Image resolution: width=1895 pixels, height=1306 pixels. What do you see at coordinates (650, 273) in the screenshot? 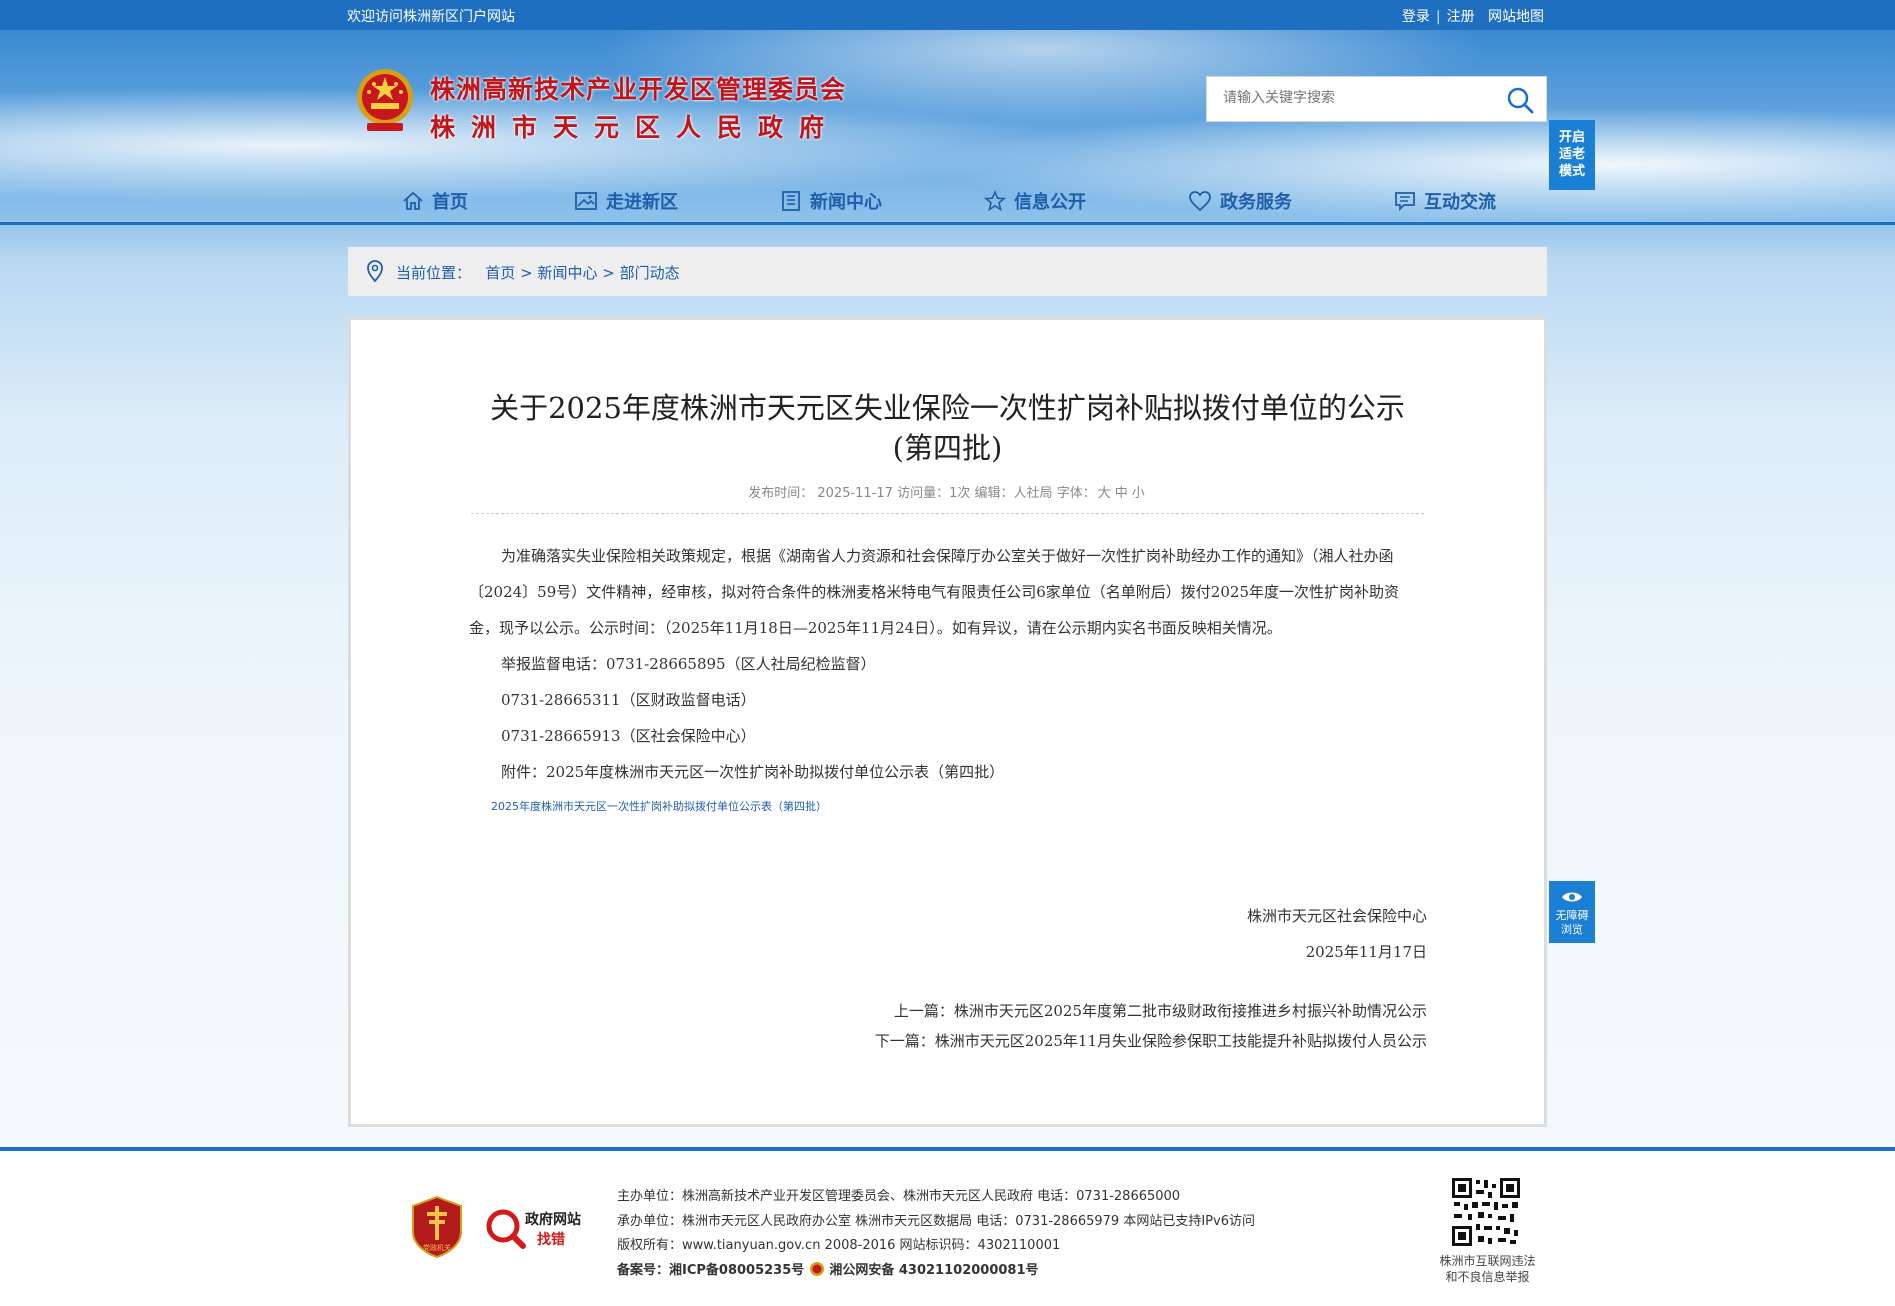
I see `breadcrumb-dept-news: 部门动态` at bounding box center [650, 273].